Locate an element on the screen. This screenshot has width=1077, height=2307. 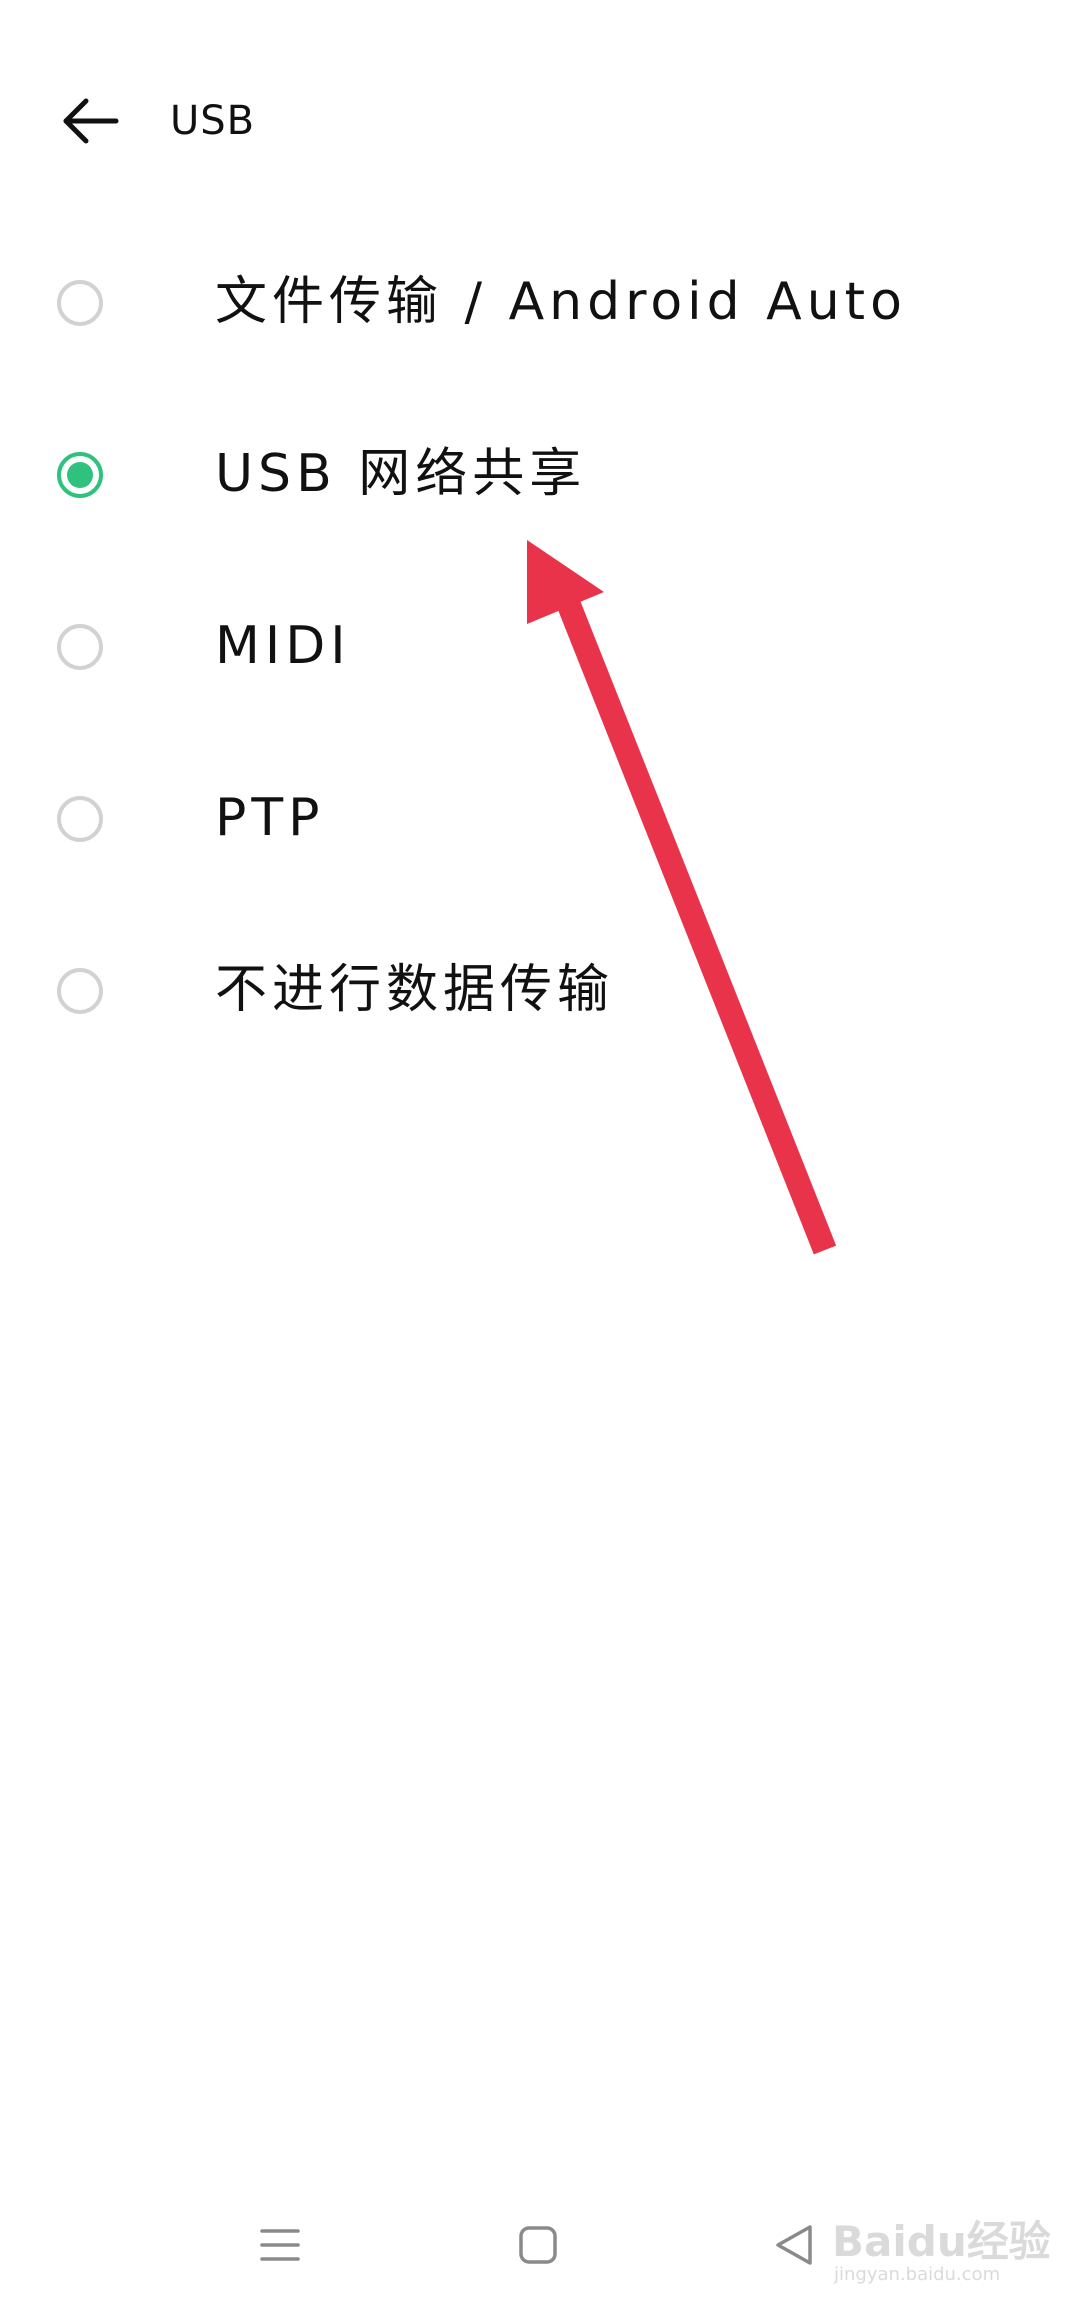
option-label: 不进行数据传输 is located at coordinates (415, 990).